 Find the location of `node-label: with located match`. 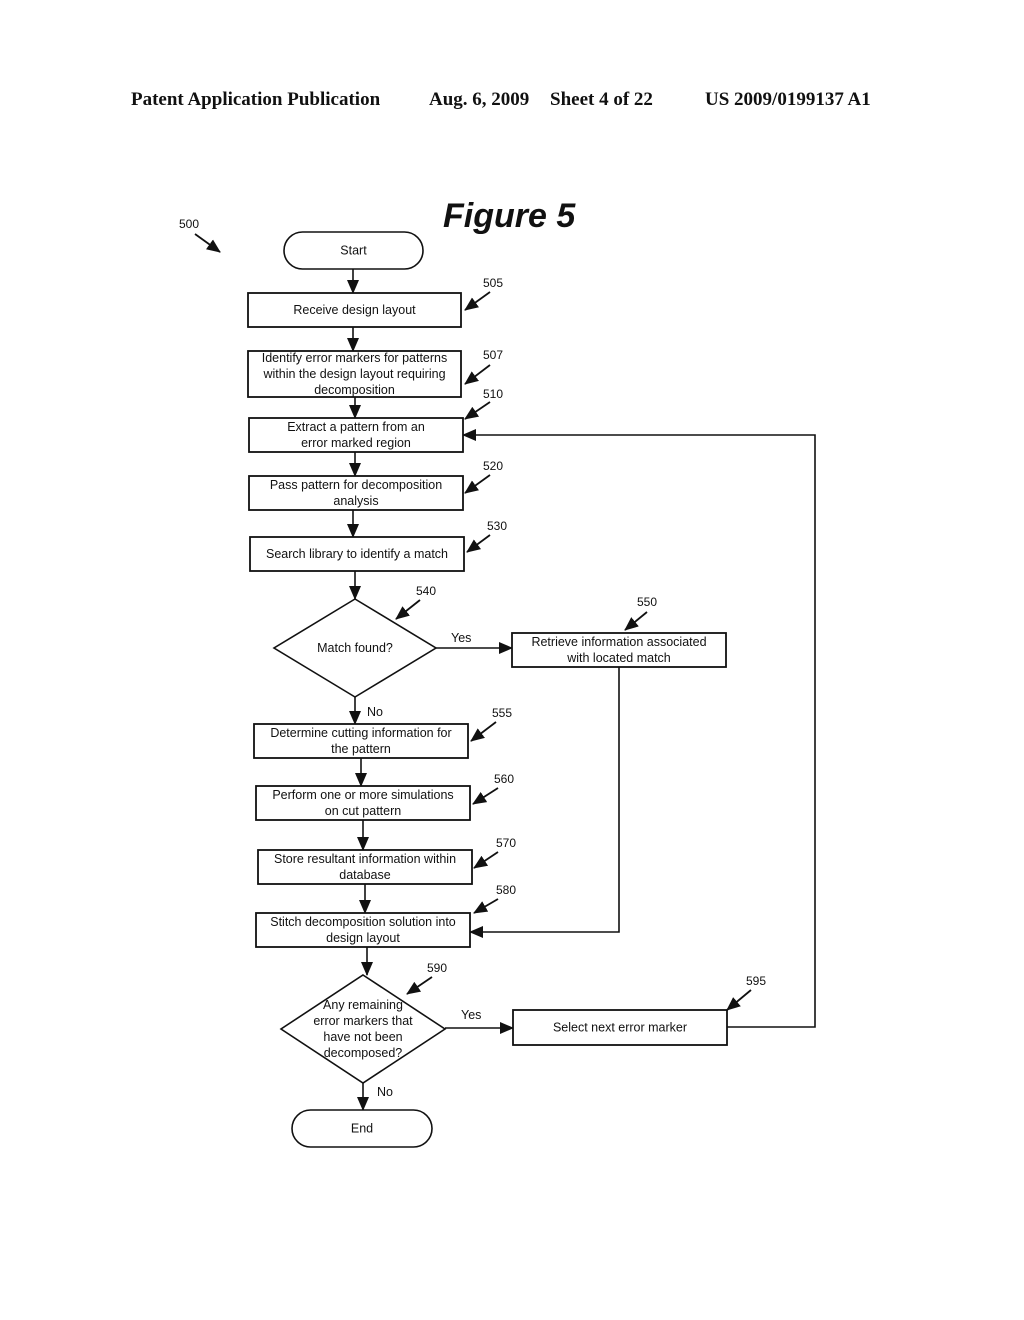

node-label: with located match is located at coordinates (618, 658).